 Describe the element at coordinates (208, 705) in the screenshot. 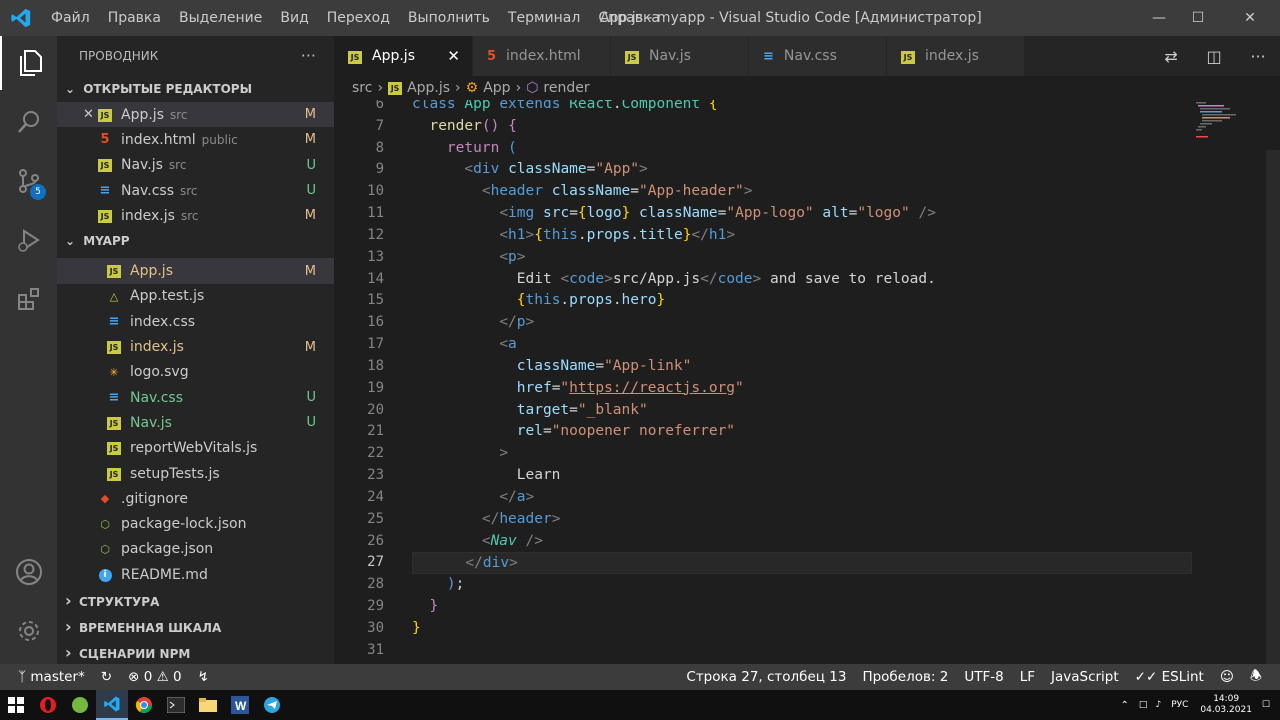

I see `file-explorer-icon` at that location.